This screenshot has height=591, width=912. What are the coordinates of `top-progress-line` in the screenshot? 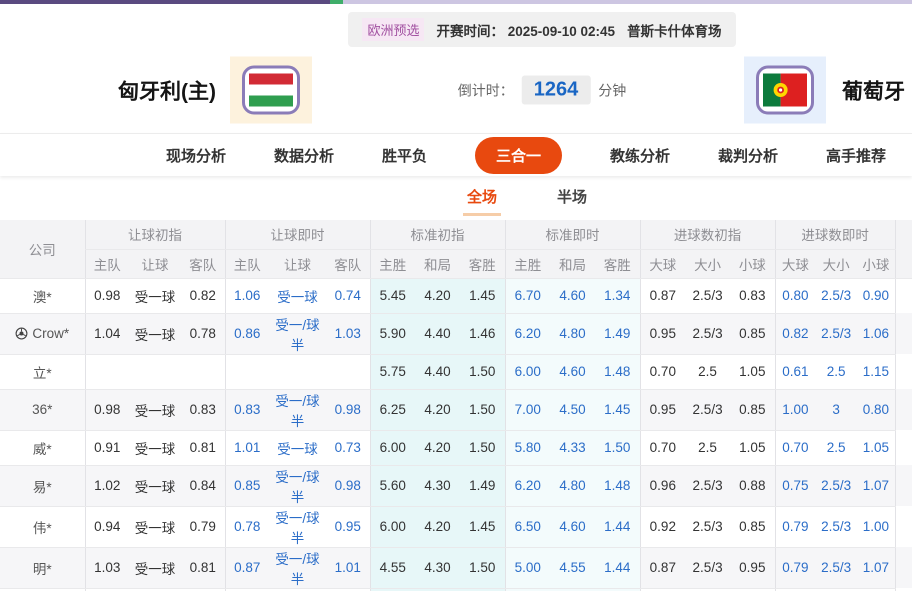 It's located at (456, 2).